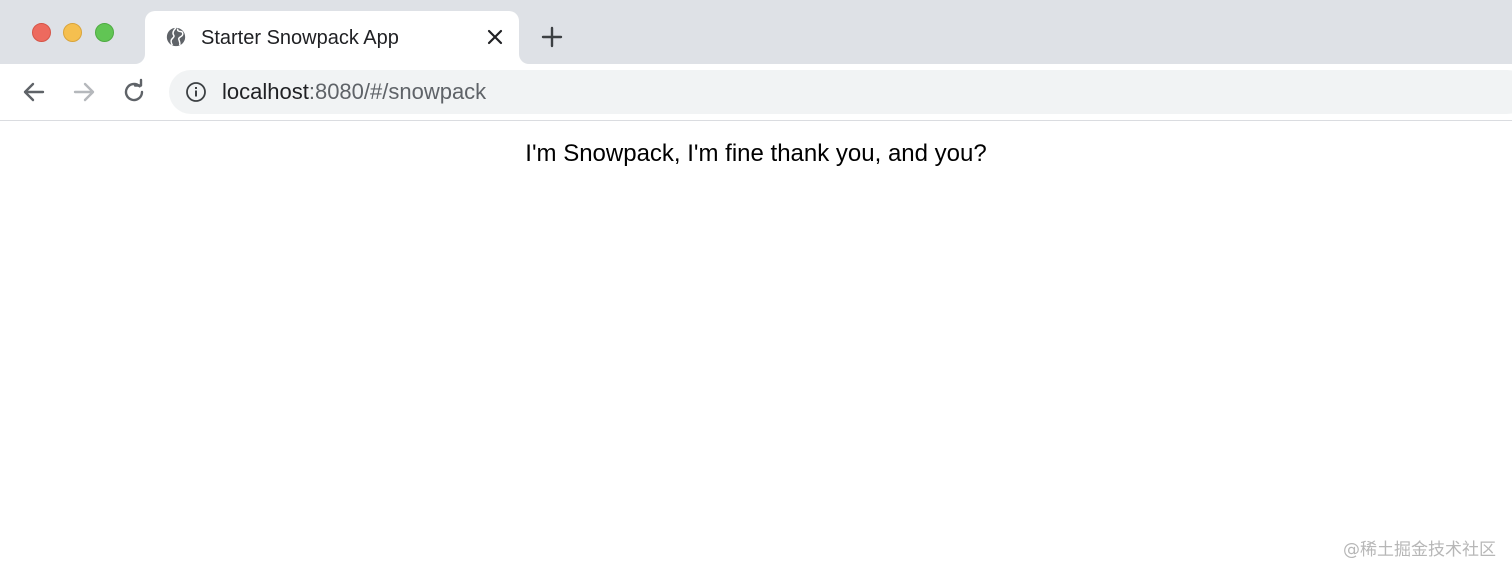 The image size is (1512, 574). What do you see at coordinates (840, 92) in the screenshot?
I see `address-bar: localhost:8080/#/snowpack` at bounding box center [840, 92].